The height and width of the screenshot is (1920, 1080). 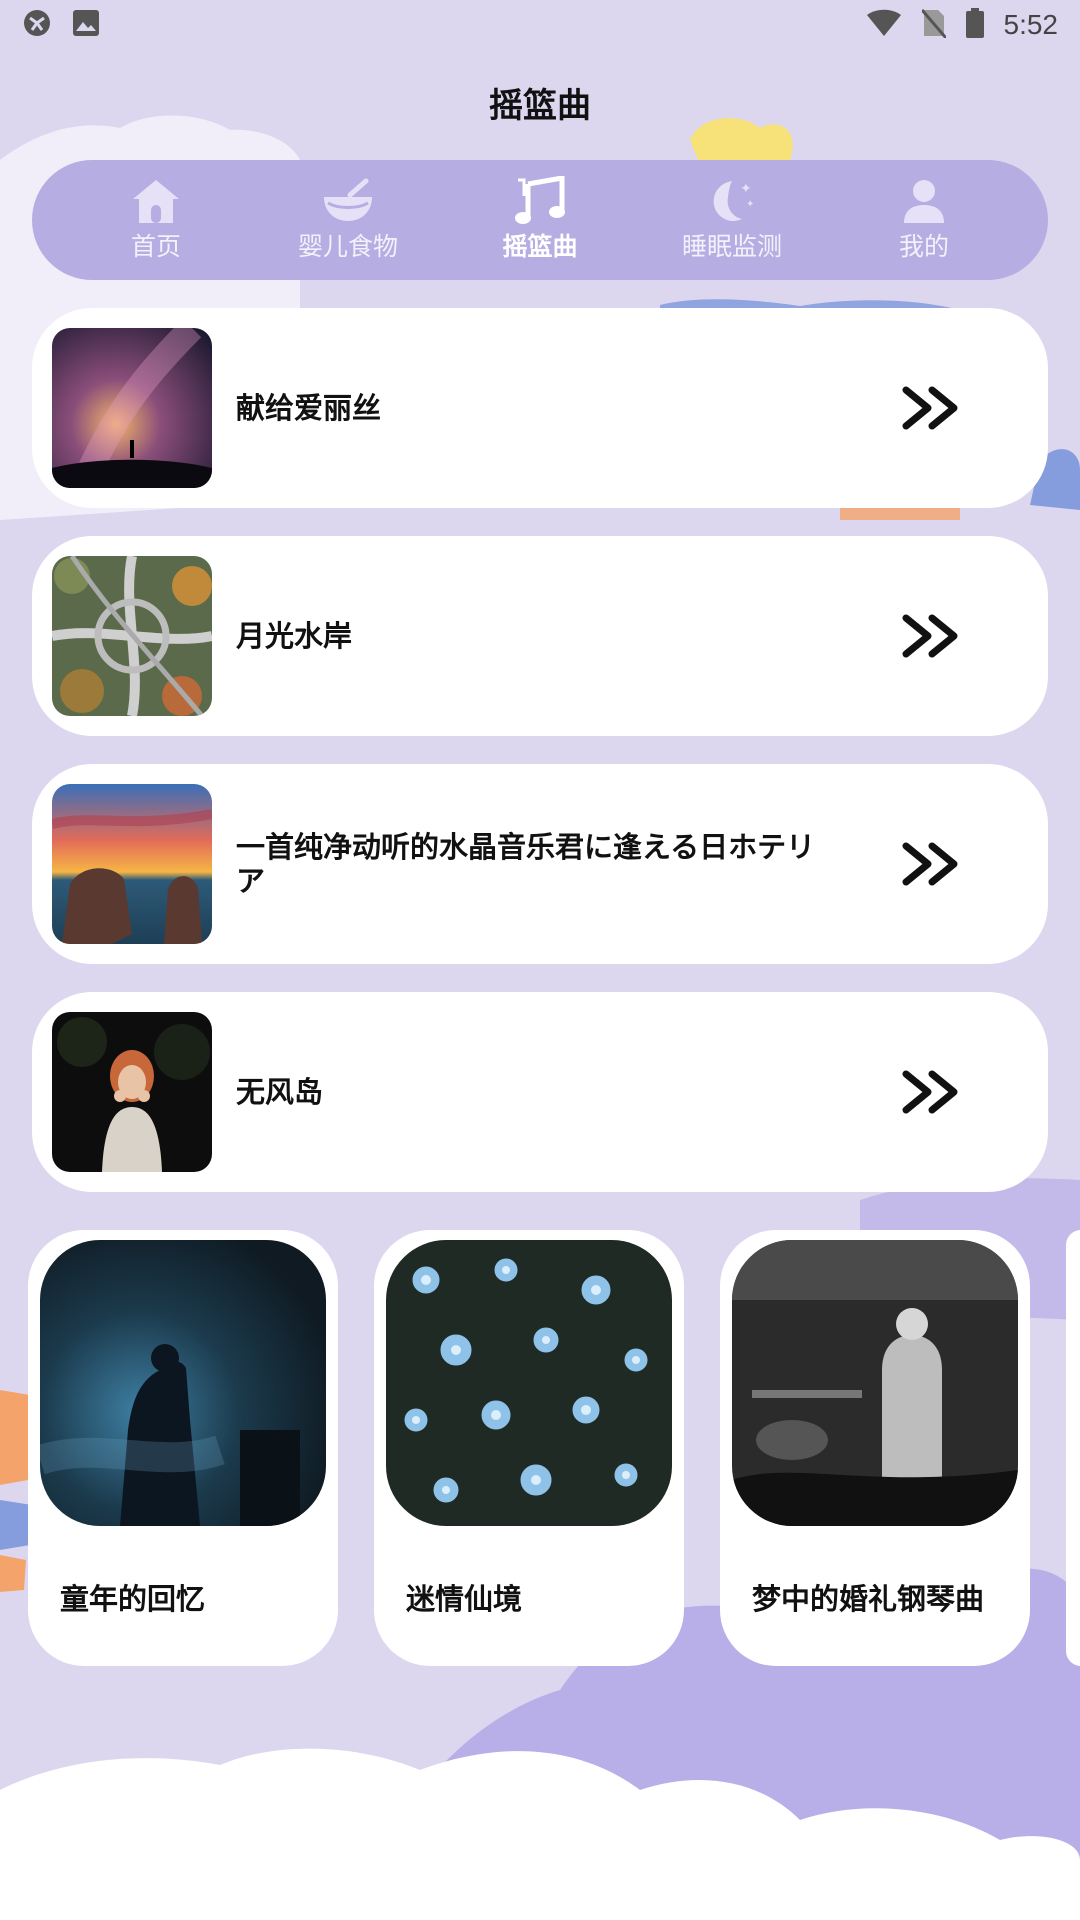 I want to click on tab-bar: 首页 婴儿食物 摇篮曲 ✦ ✦ 睡眠监测 我的, so click(x=540, y=220).